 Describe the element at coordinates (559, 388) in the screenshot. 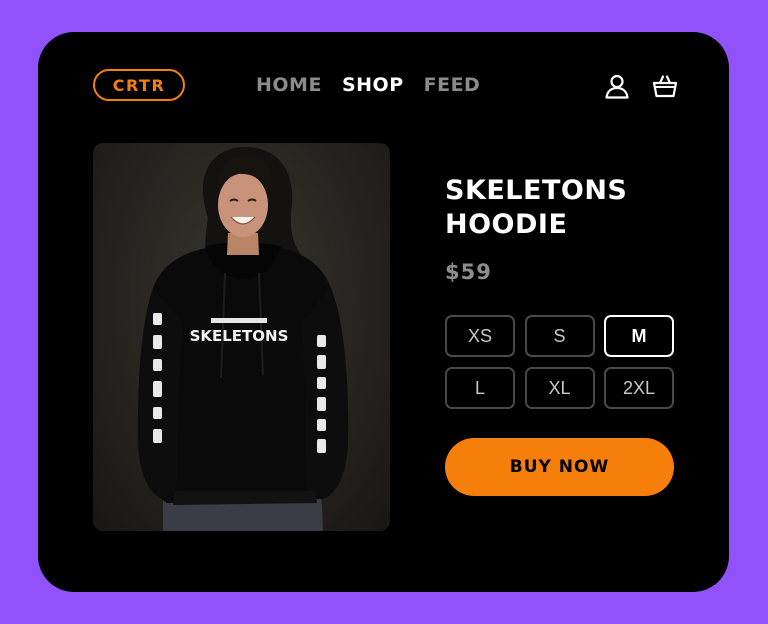

I see `size-option-xl: XL` at that location.